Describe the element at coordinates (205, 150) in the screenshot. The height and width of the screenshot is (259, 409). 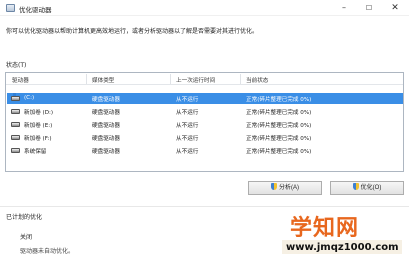
I see `table-row: 系统保留 硬盘驱动器 从不运行 正常(碎片整理已完成 0%)` at that location.